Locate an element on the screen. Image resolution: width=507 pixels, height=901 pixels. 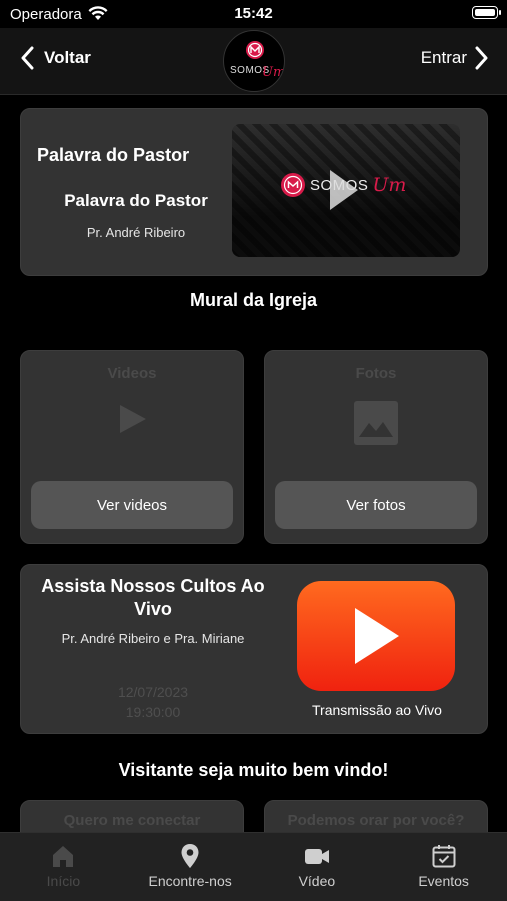
pastor-card-title: Palavra do Pastor is located at coordinates (113, 155).